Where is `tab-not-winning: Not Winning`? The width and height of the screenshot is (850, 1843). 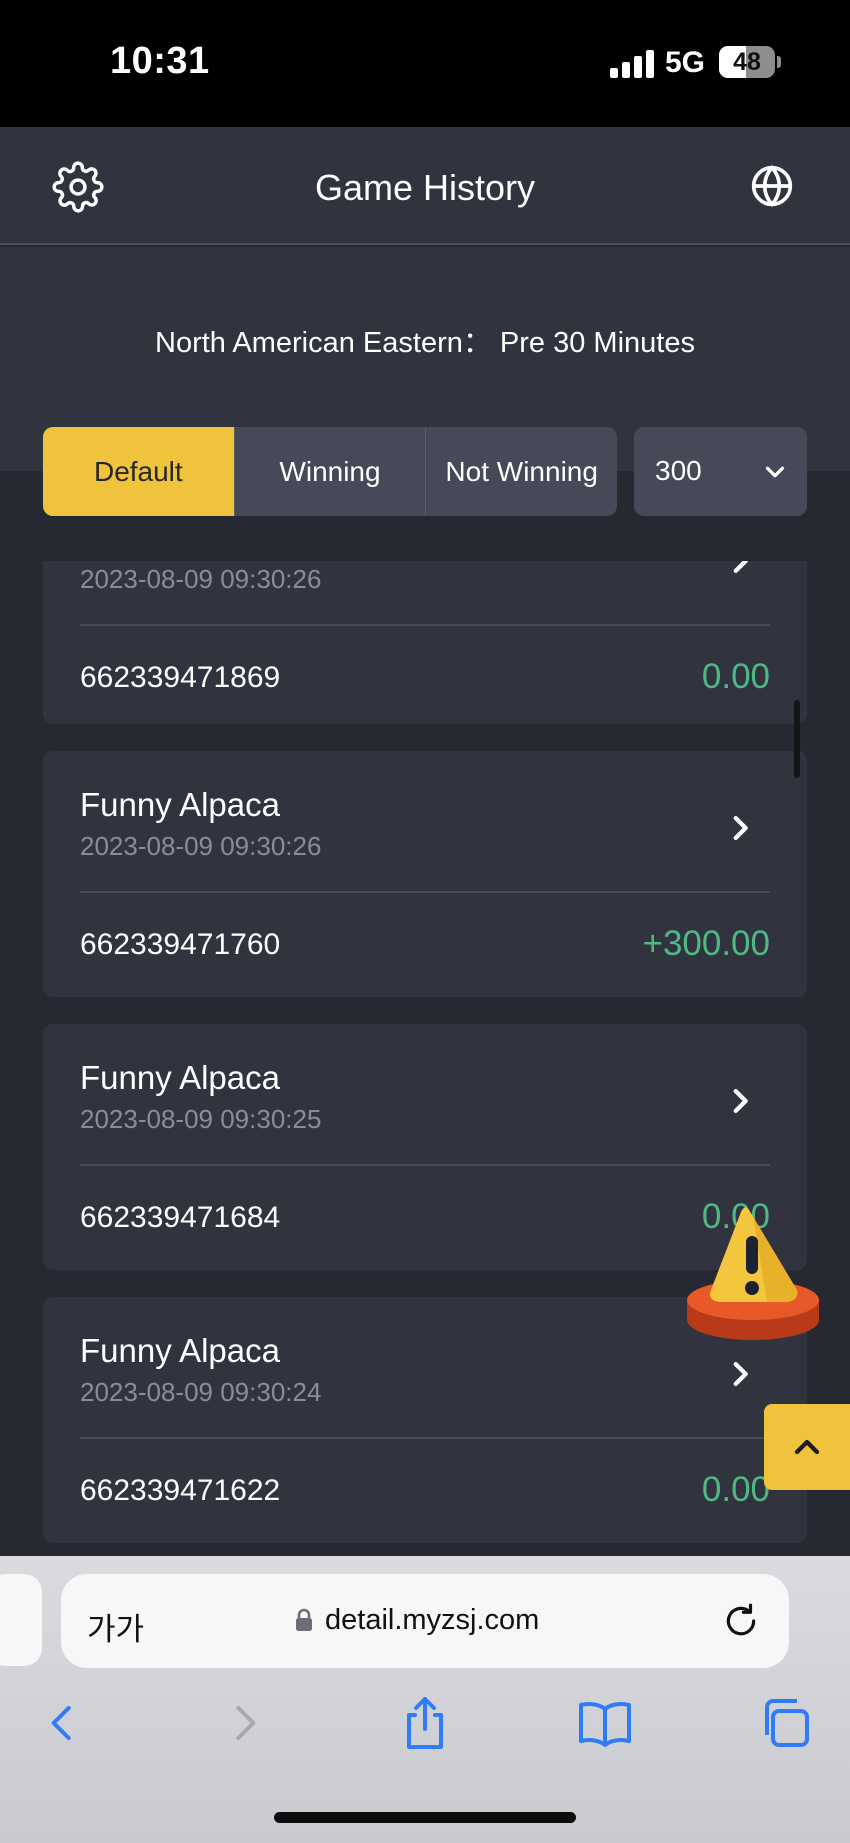 tab-not-winning: Not Winning is located at coordinates (521, 471).